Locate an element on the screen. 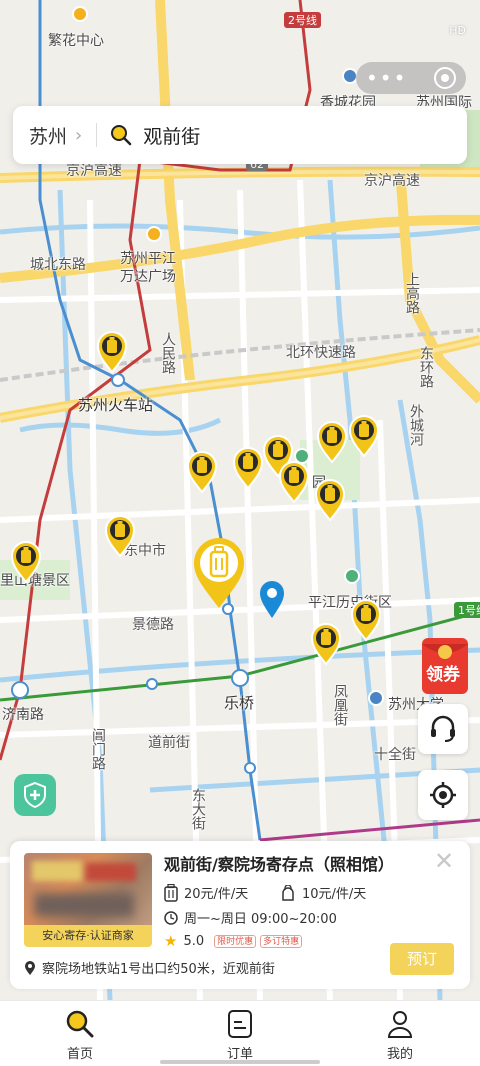 This screenshot has width=480, height=1066. tab-orders: 订单 is located at coordinates (240, 1033).